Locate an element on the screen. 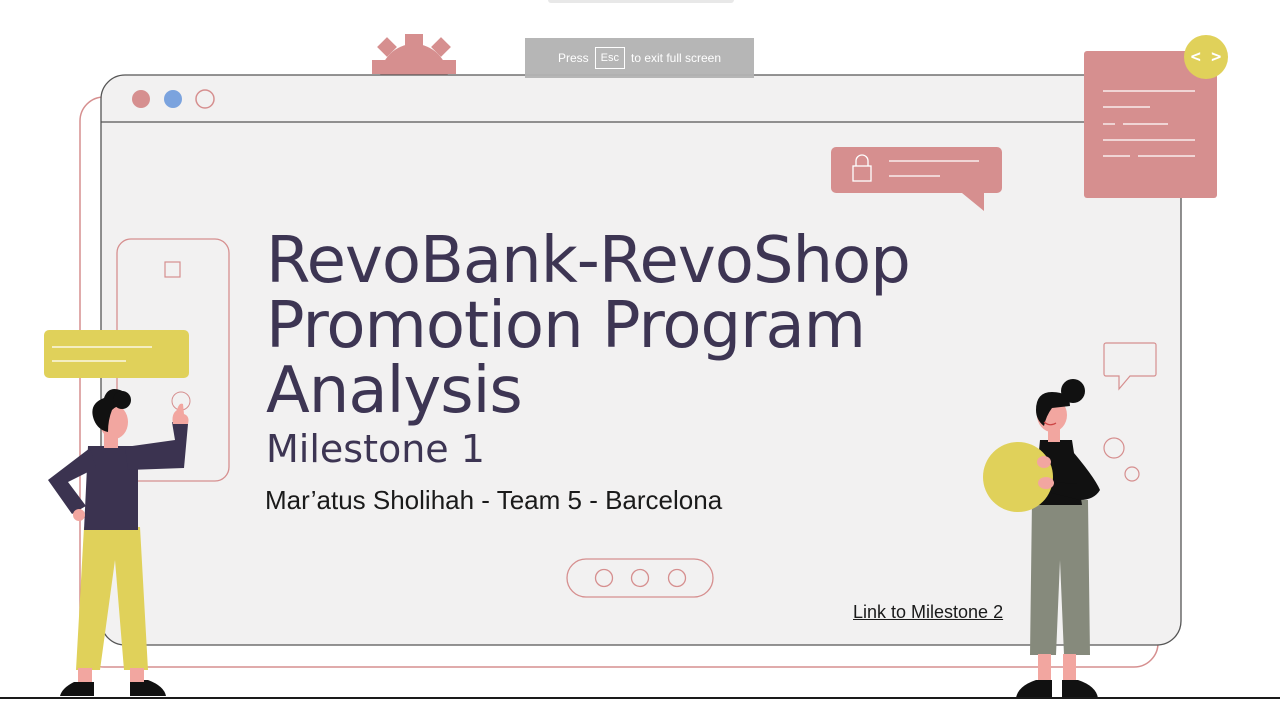 The width and height of the screenshot is (1280, 722). fullscreen-exit-banner: Press Esc to exit full screen is located at coordinates (639, 58).